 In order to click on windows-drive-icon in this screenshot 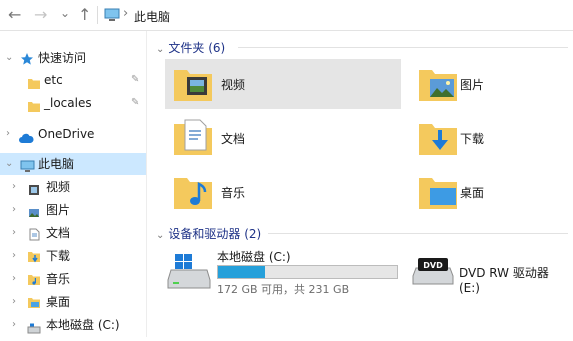, I will do `click(189, 271)`.